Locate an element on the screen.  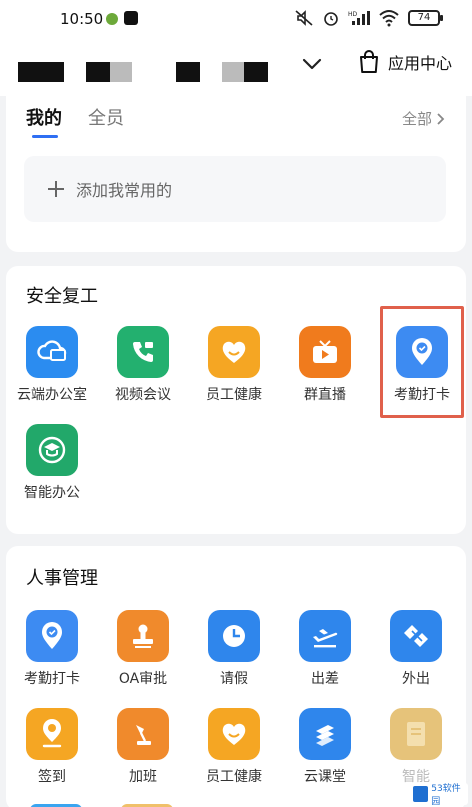
tv-play-icon is located at coordinates (325, 352).